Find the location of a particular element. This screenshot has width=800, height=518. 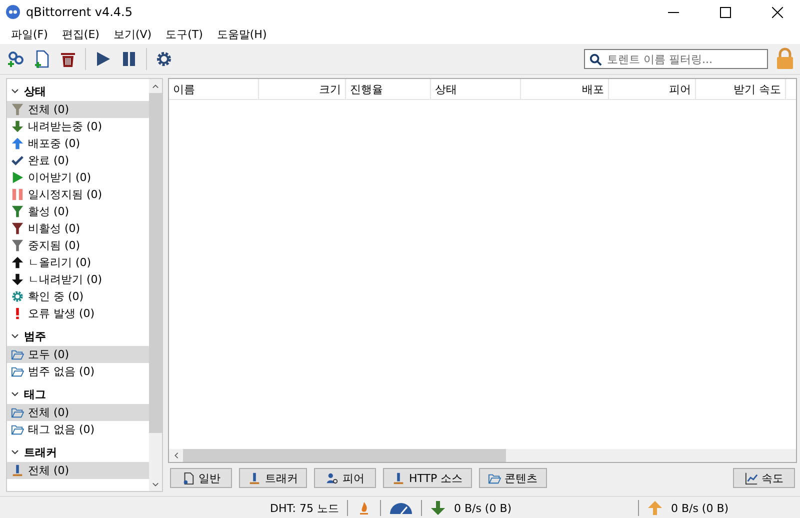

menu-item: 파일(F) is located at coordinates (29, 34).